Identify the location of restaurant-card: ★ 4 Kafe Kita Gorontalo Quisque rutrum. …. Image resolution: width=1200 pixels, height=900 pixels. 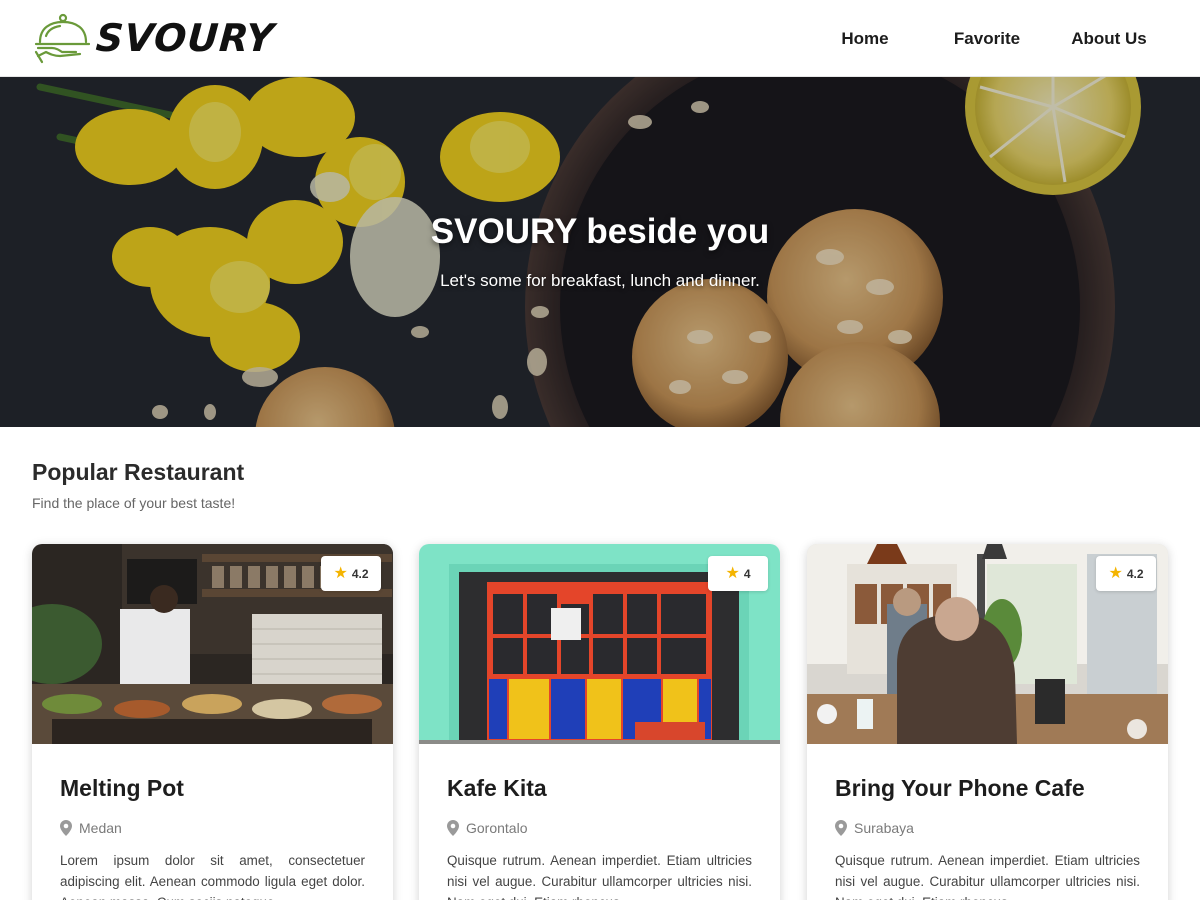
(599, 722).